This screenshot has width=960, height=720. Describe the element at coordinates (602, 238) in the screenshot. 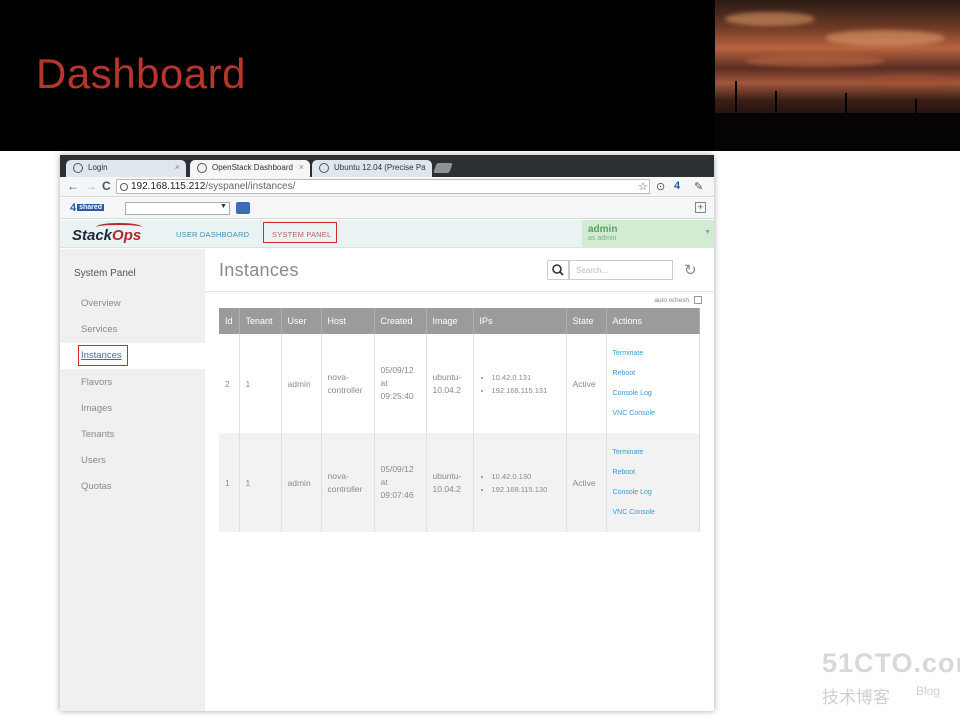

I see `user-role: as admin` at that location.